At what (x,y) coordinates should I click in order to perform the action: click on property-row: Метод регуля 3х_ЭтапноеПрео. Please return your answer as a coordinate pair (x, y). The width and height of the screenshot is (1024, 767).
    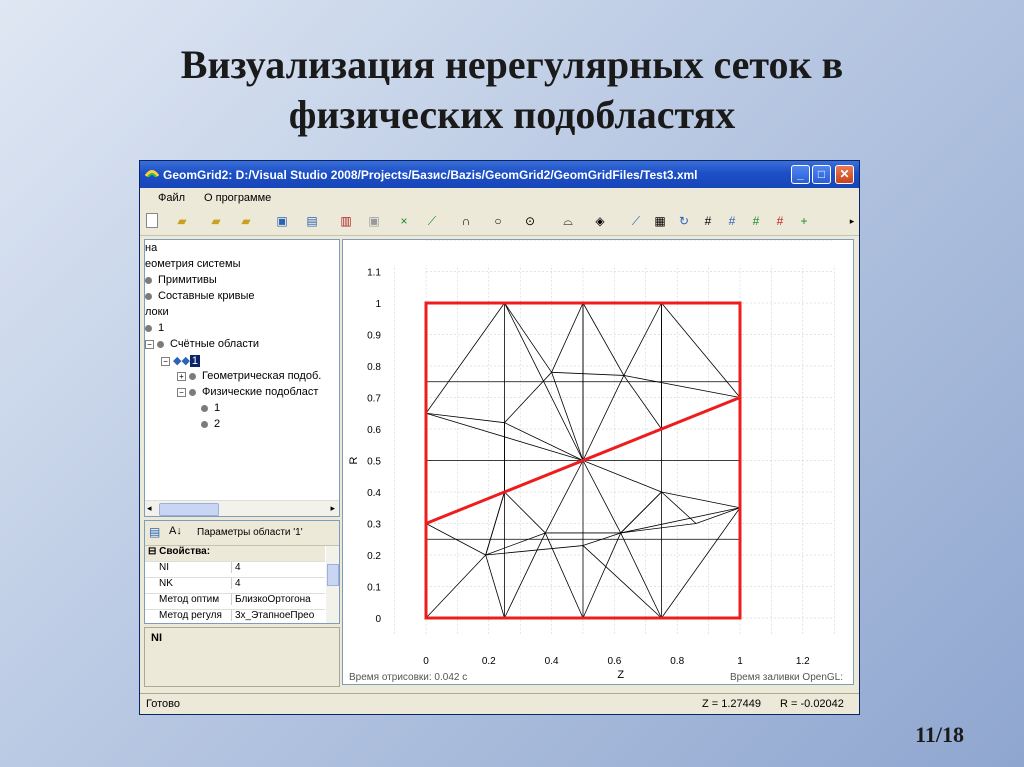
    Looking at the image, I should click on (235, 616).